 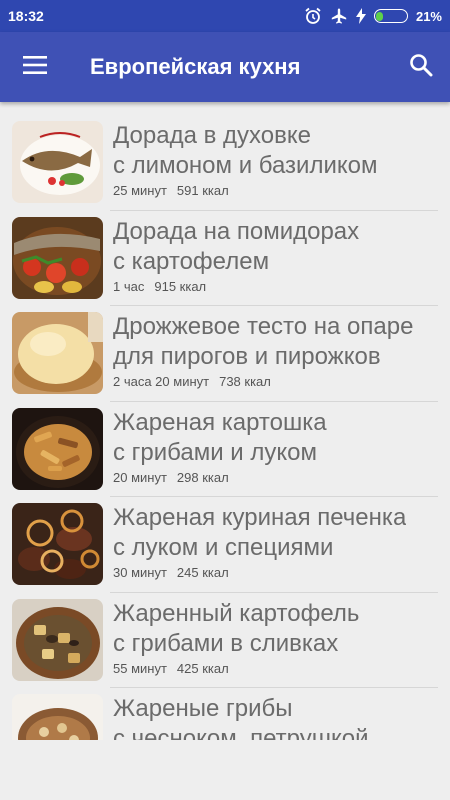 I want to click on recipe-title: Жаренный картофель, so click(x=236, y=613).